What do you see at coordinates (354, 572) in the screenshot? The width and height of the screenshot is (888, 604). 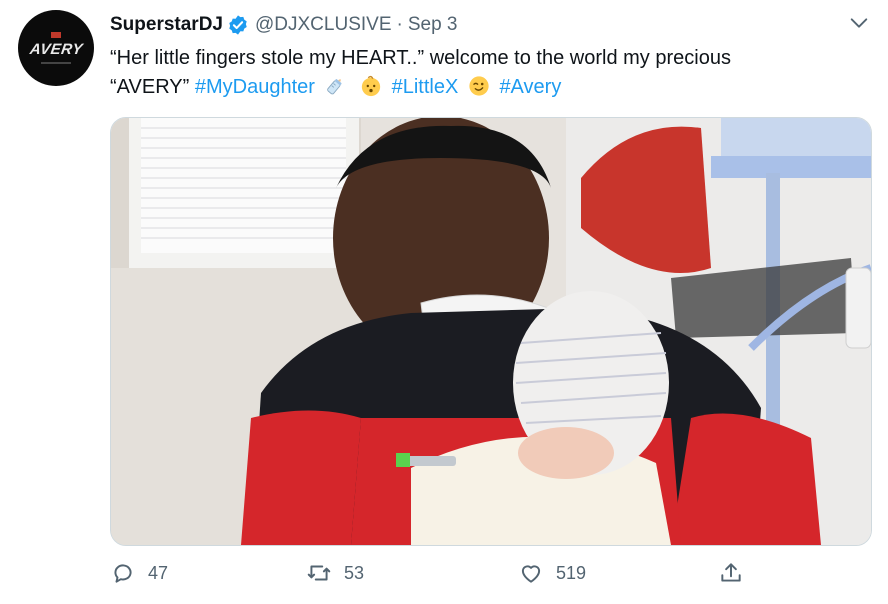 I see `retweet-count: 53` at bounding box center [354, 572].